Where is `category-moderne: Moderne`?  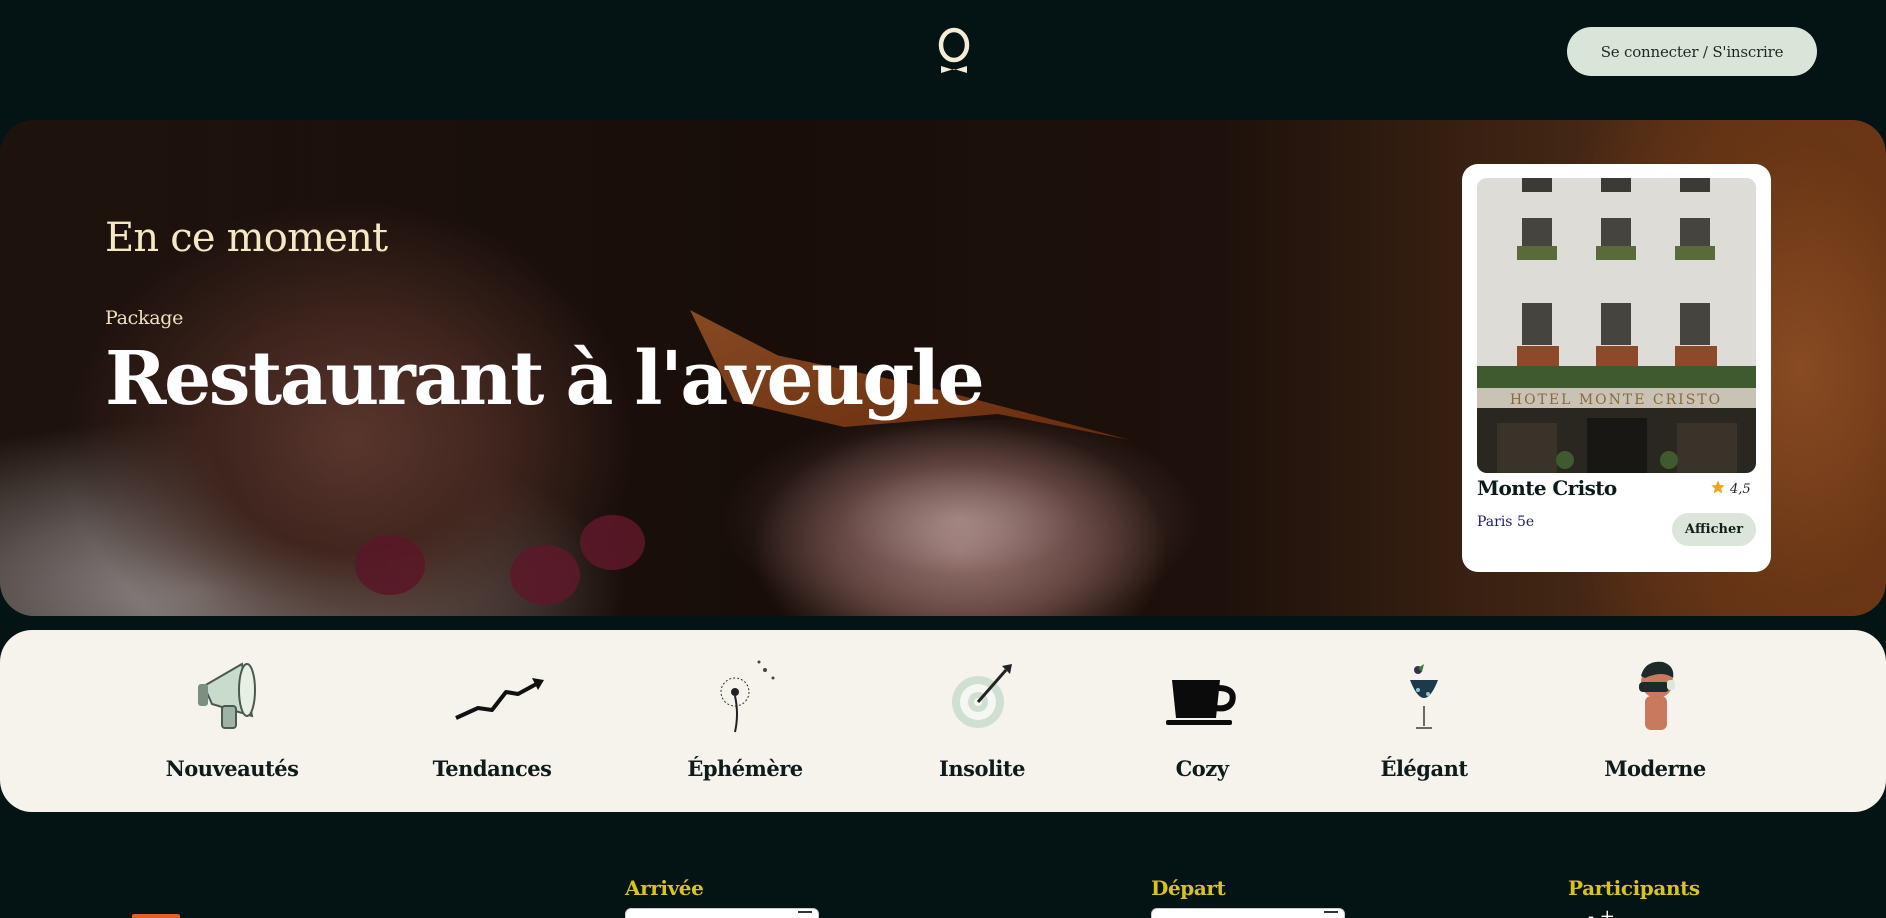
category-moderne: Moderne is located at coordinates (1655, 721).